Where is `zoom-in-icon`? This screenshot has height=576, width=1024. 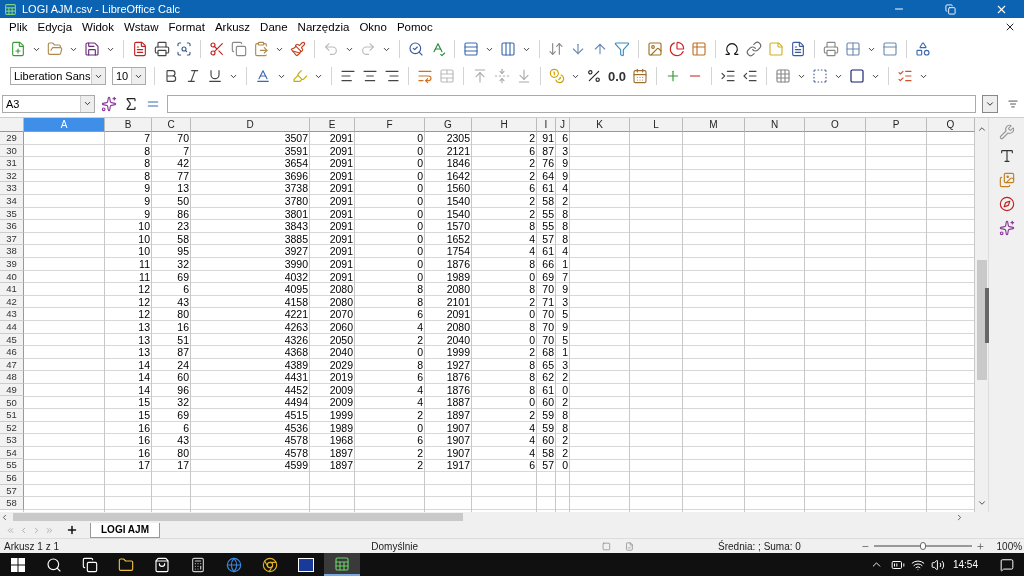
zoom-in-icon is located at coordinates (980, 546).